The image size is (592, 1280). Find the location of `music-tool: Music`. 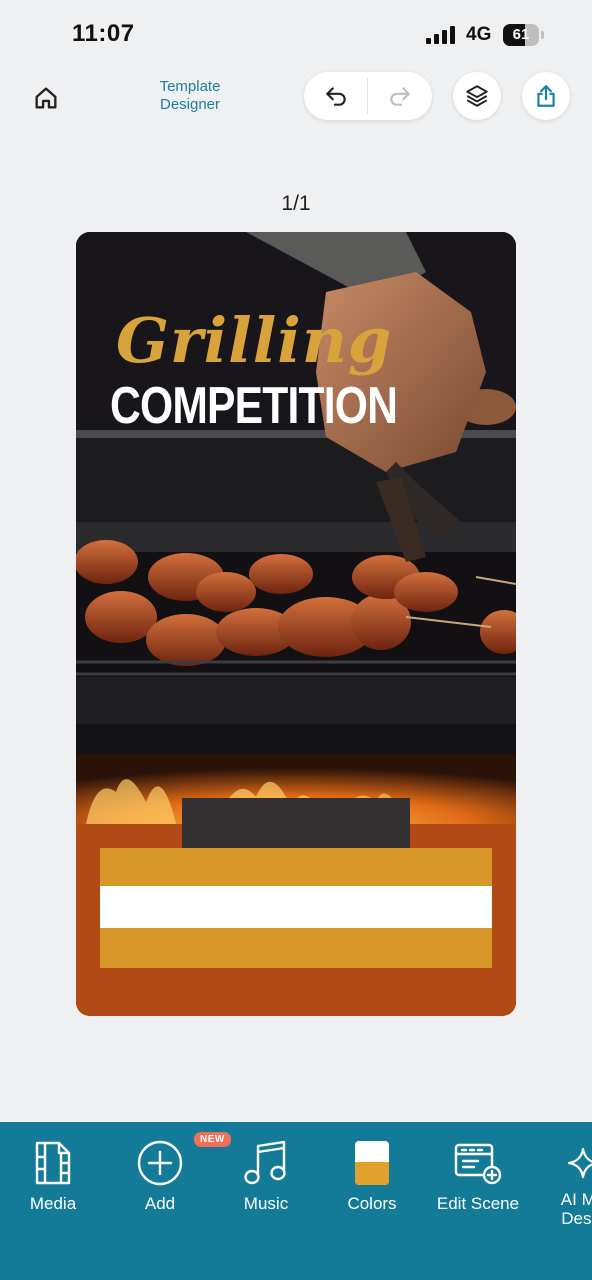

music-tool: Music is located at coordinates (266, 1186).